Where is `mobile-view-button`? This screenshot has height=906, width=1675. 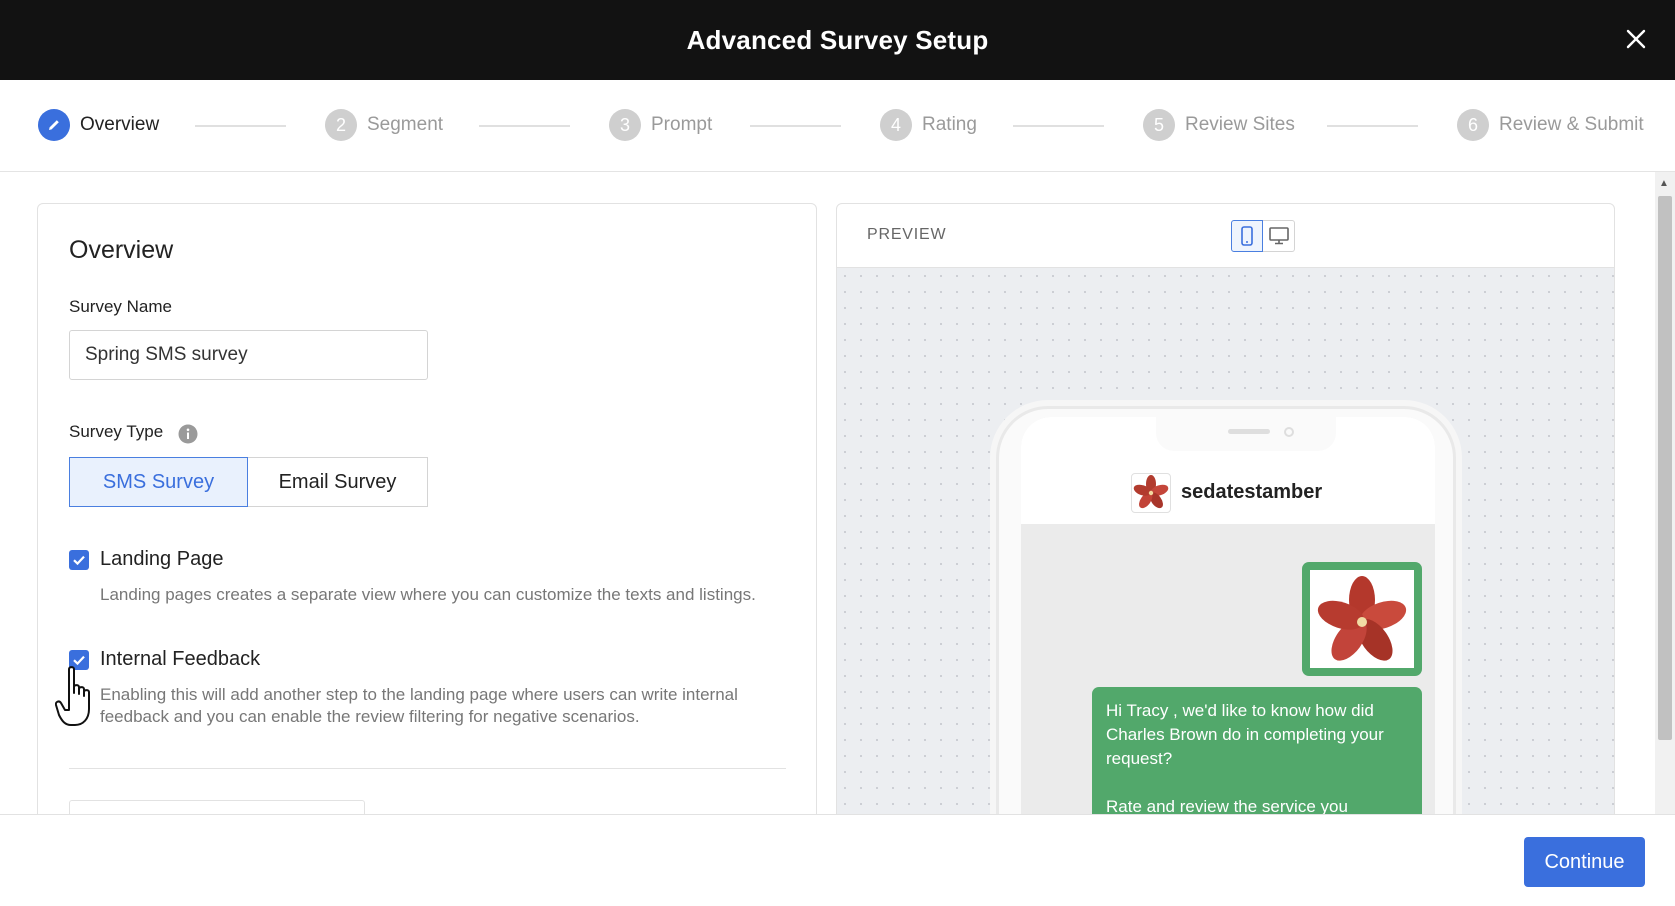 mobile-view-button is located at coordinates (1247, 236).